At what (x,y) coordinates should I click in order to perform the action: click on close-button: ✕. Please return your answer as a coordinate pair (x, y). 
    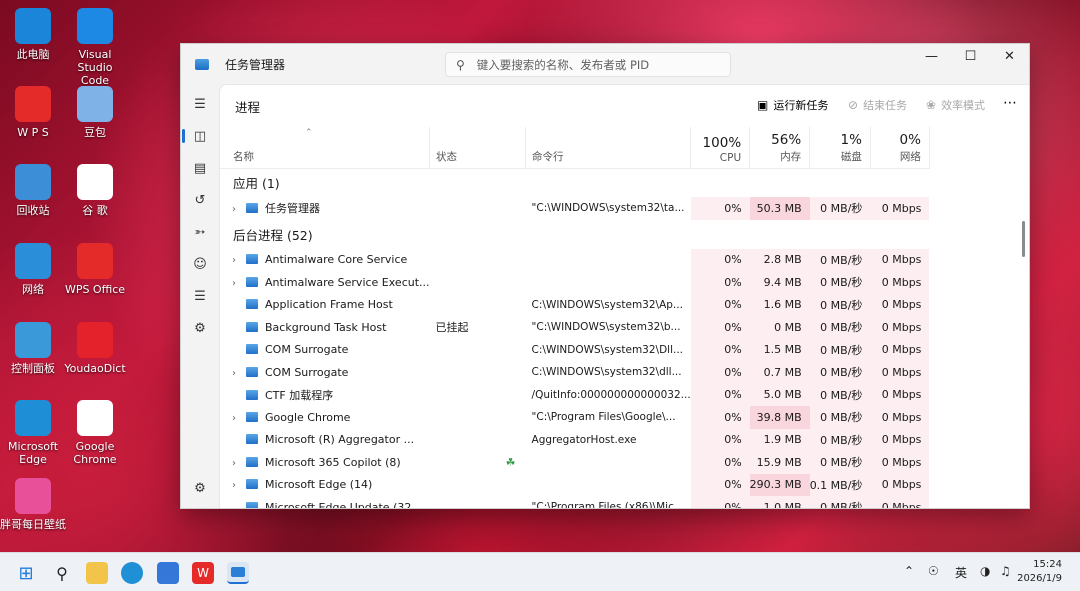
    Looking at the image, I should click on (1009, 56).